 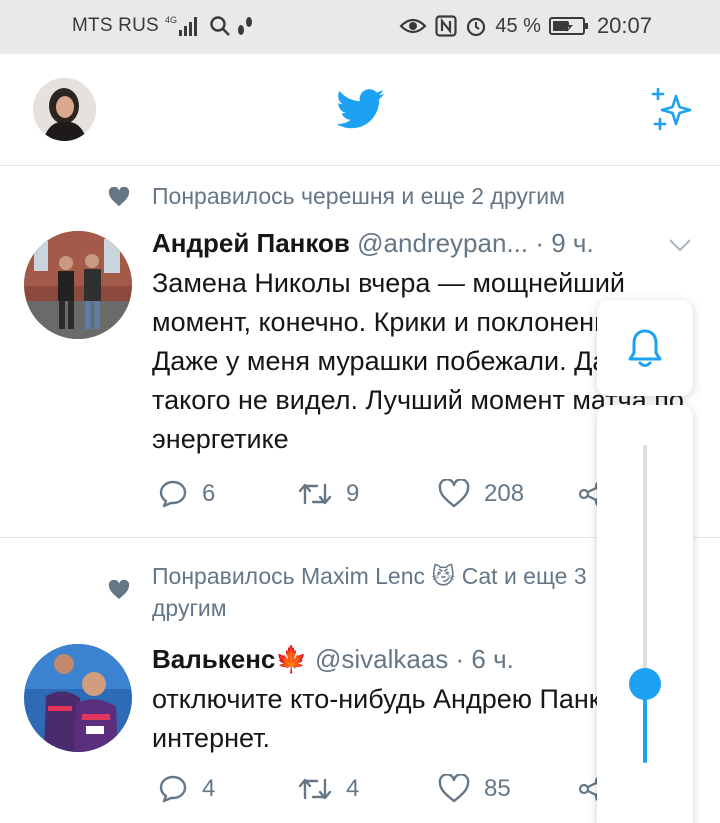 I want to click on battery-icon, so click(x=568, y=26).